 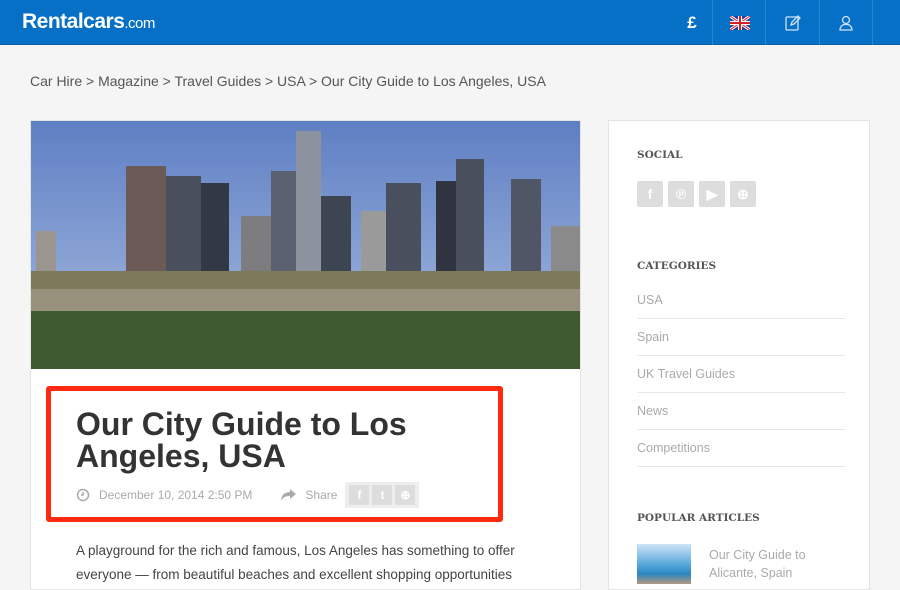 What do you see at coordinates (321, 495) in the screenshot?
I see `share-label: Share` at bounding box center [321, 495].